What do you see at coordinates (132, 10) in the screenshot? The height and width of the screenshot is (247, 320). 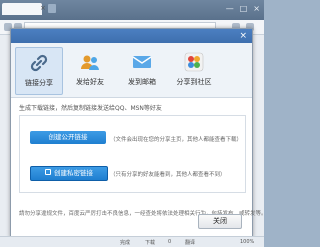 I see `browser-titlebar: × — □ ×` at bounding box center [132, 10].